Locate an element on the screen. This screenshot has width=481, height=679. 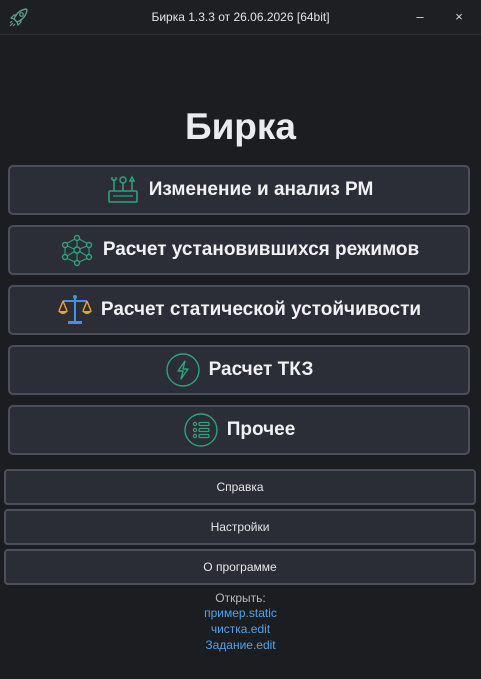
other-button: Прочее is located at coordinates (239, 430).